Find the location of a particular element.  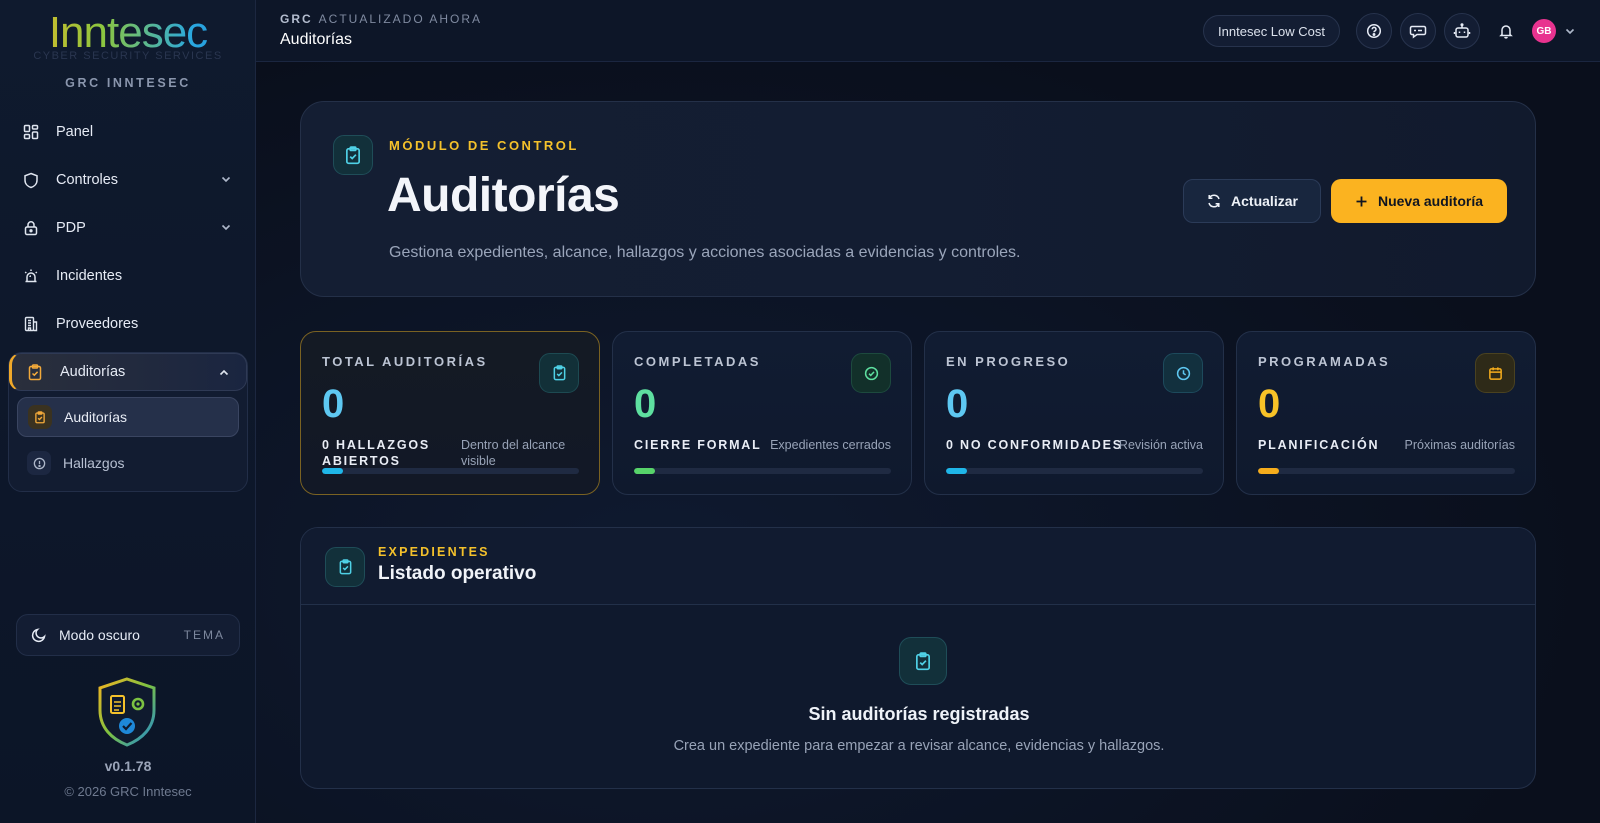

sidebar-item-auditorias: Auditorías is located at coordinates (128, 372).